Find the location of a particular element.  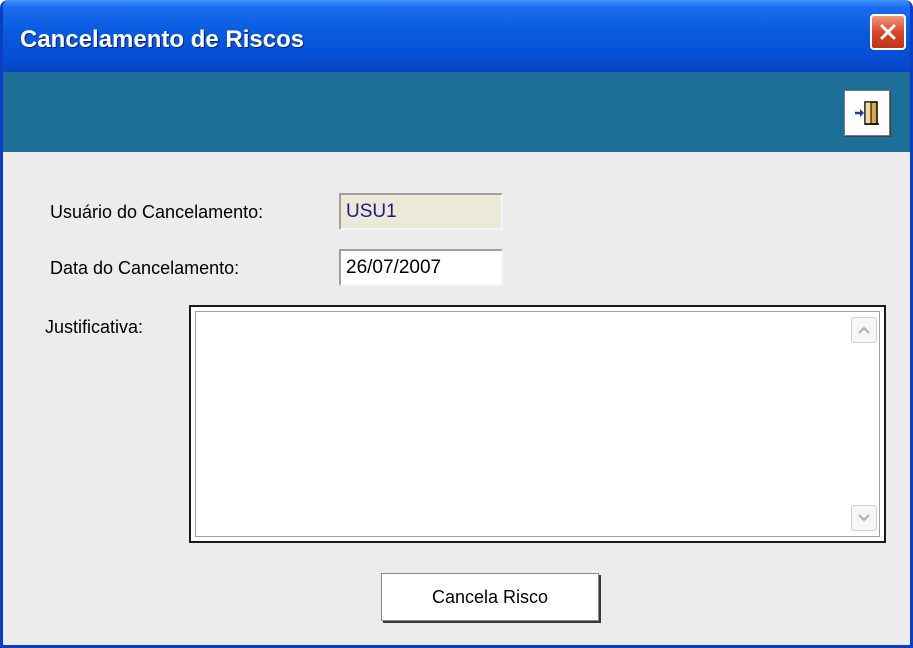

usuario-field: USU1 is located at coordinates (421, 211).